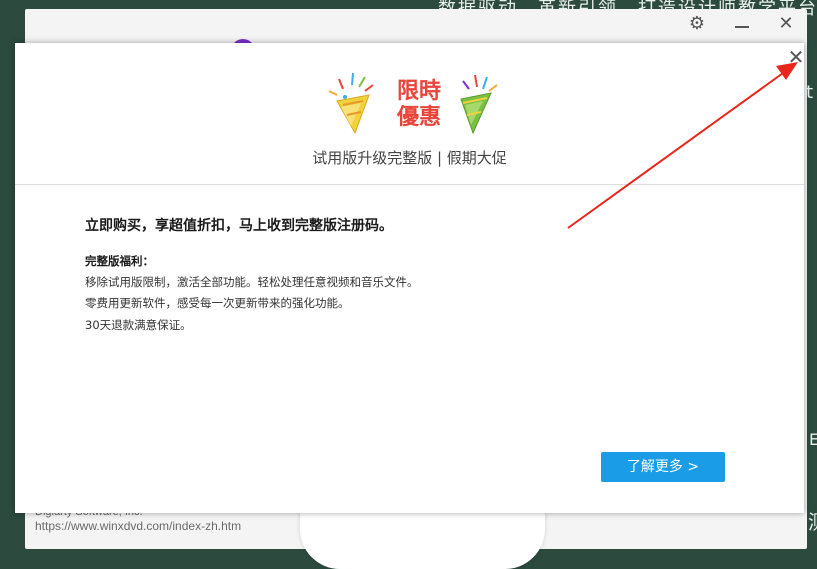 The image size is (817, 569). Describe the element at coordinates (409, 184) in the screenshot. I see `divider` at that location.